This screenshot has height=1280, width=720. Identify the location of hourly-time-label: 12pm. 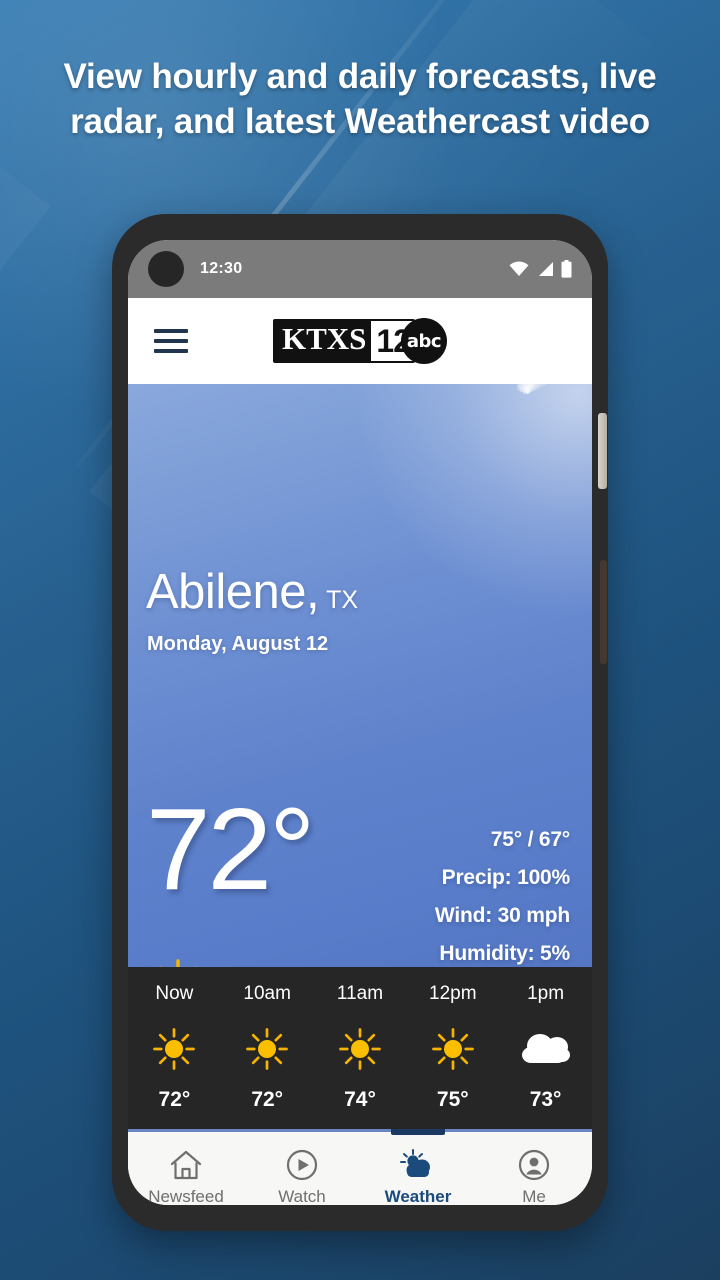
(453, 993).